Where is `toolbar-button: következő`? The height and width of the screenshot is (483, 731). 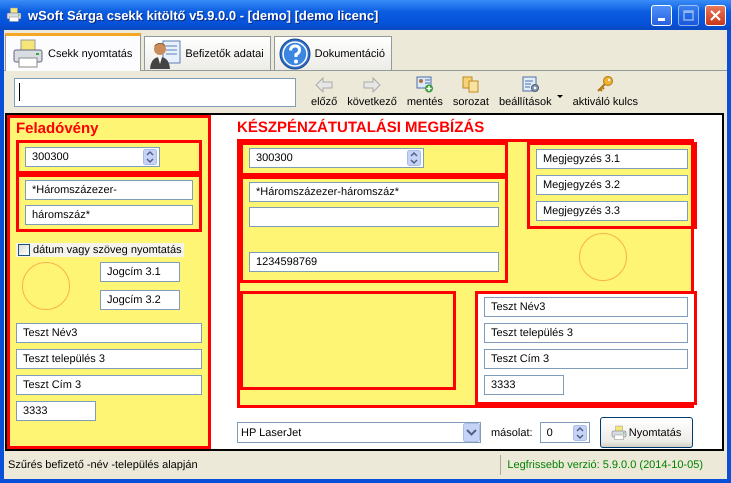 toolbar-button: következő is located at coordinates (372, 92).